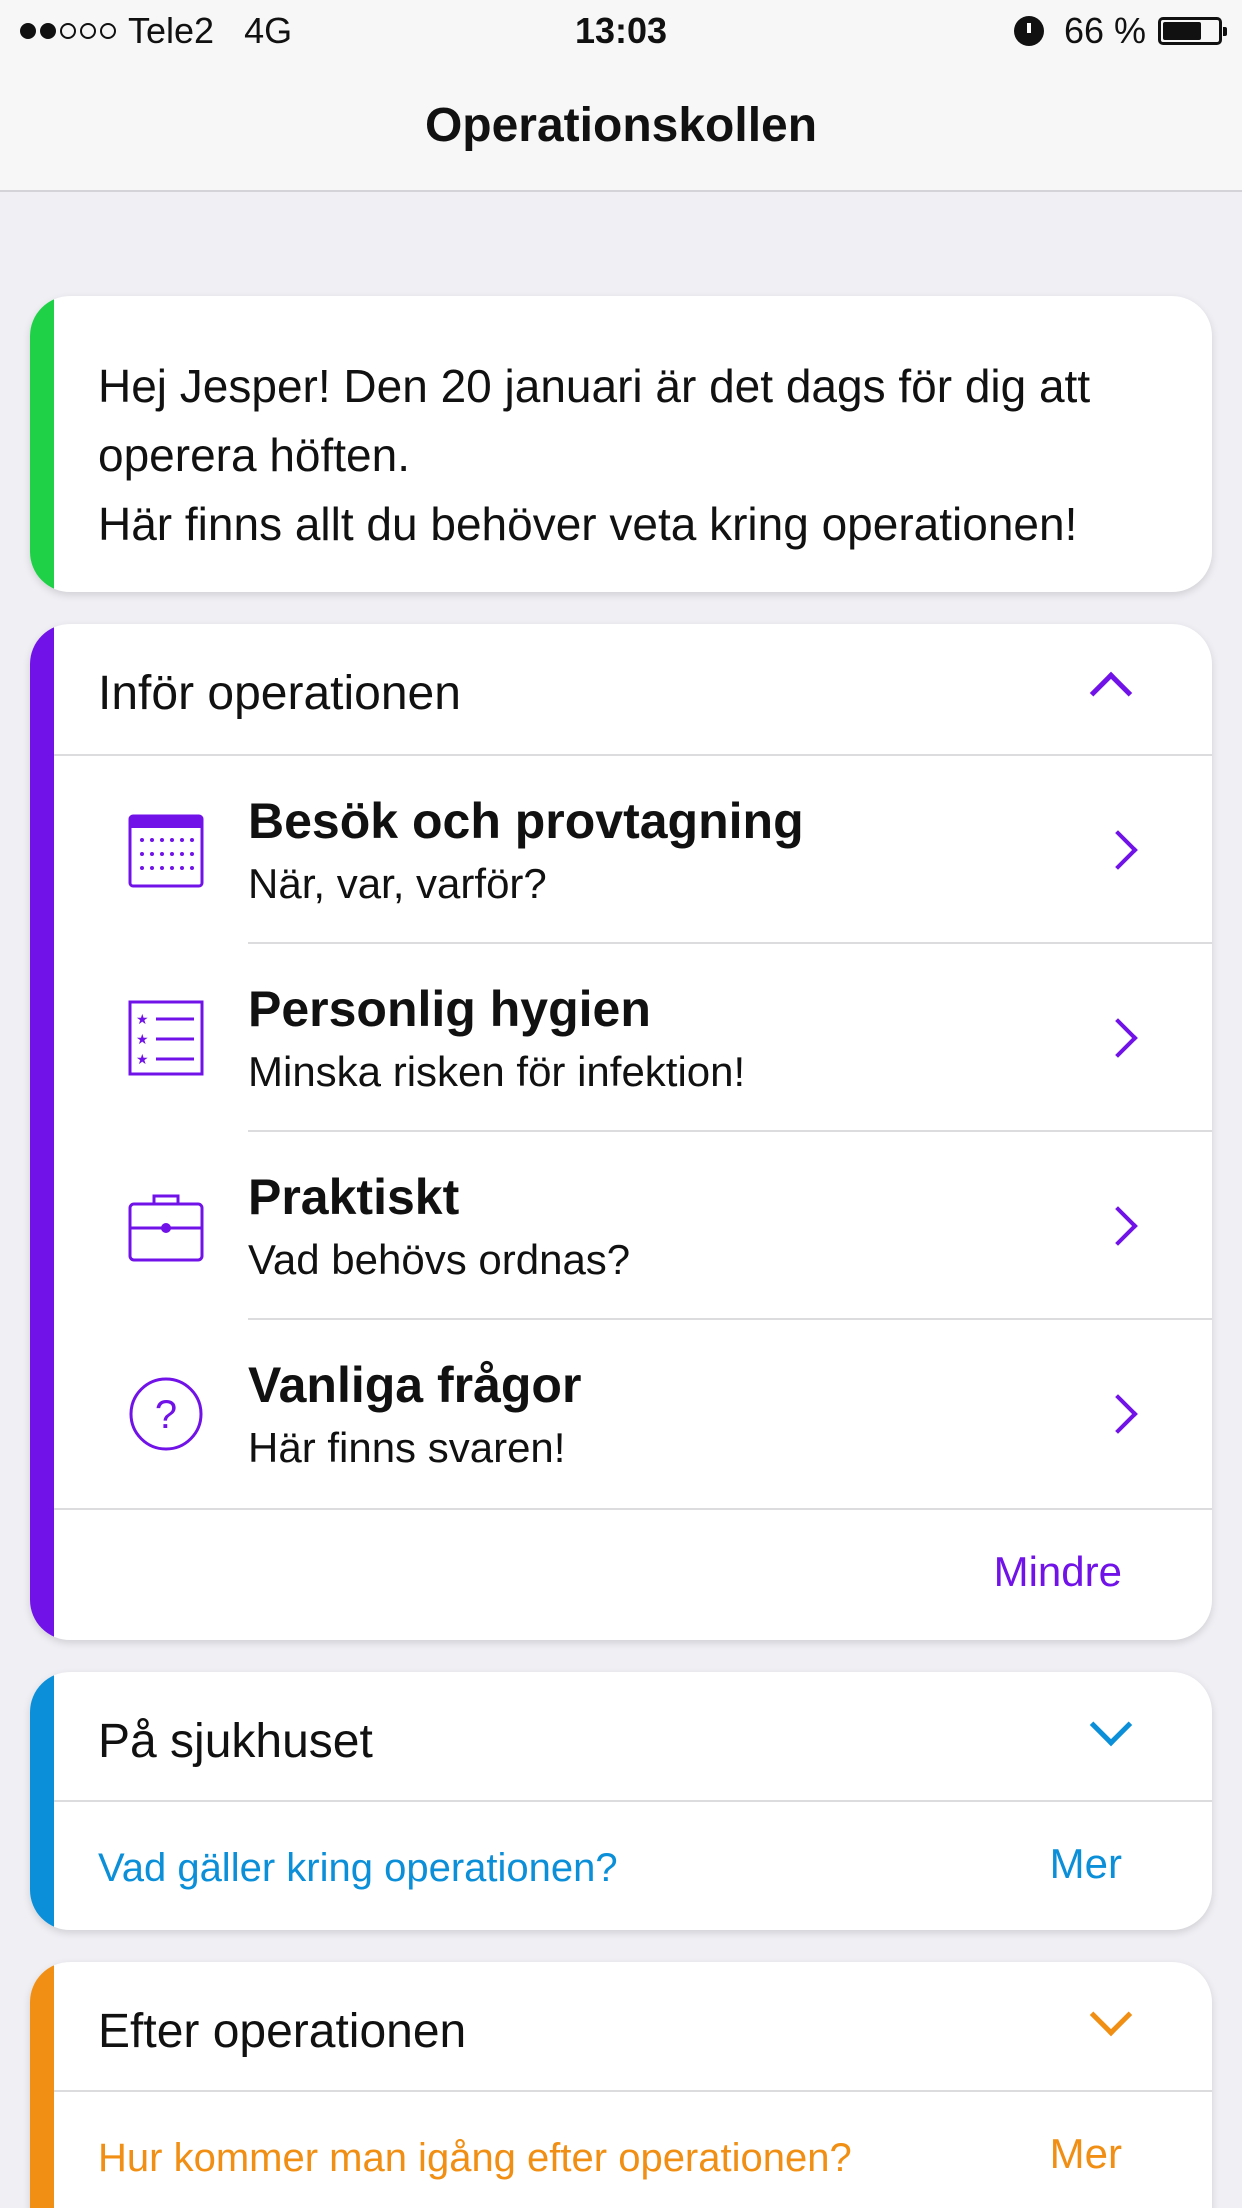 The width and height of the screenshot is (1242, 2208). I want to click on status-bar: Tele2 4G 13:03 66 %, so click(621, 31).